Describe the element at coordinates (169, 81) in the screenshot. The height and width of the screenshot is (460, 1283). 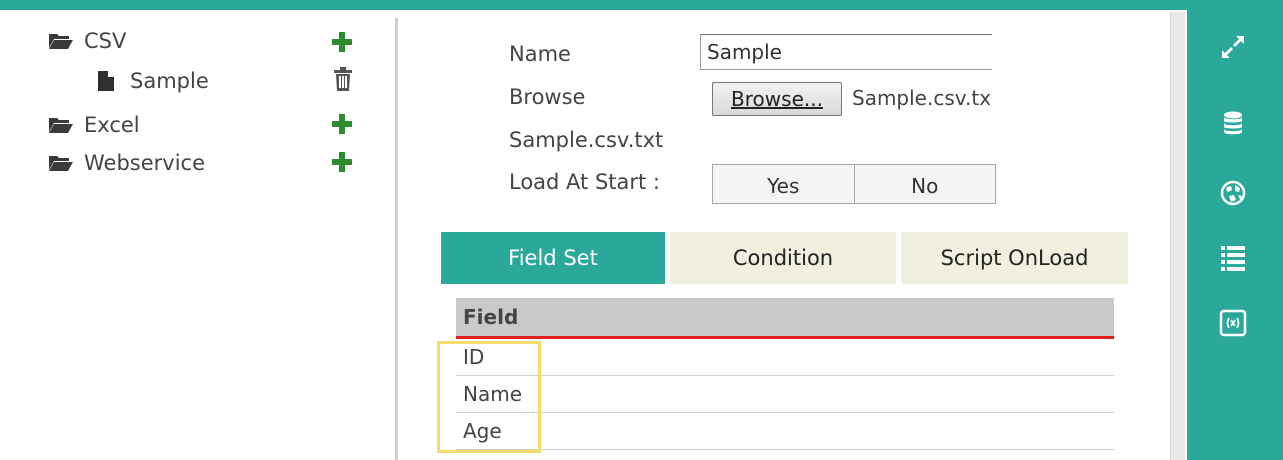
I see `tree-item-label: Sample` at that location.